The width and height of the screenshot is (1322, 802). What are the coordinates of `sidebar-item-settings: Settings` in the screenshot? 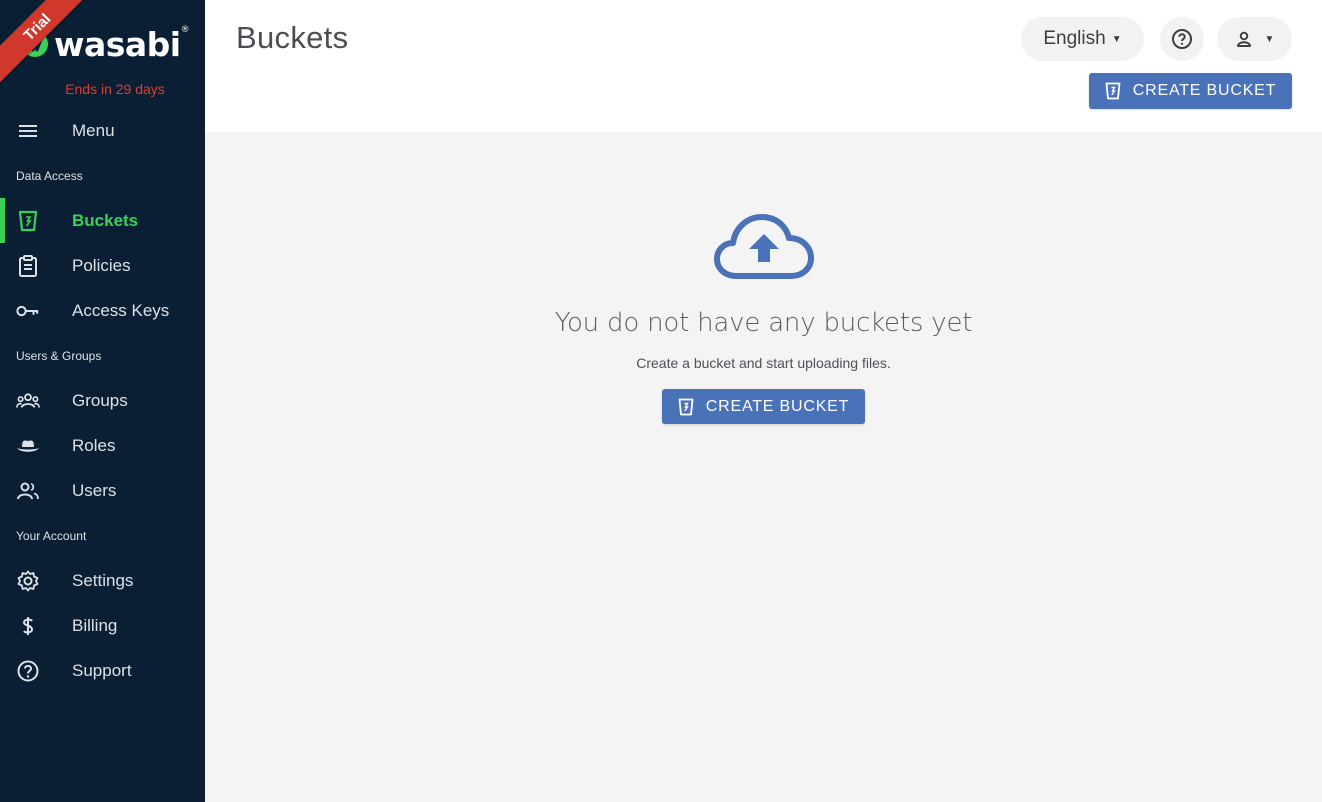 It's located at (102, 580).